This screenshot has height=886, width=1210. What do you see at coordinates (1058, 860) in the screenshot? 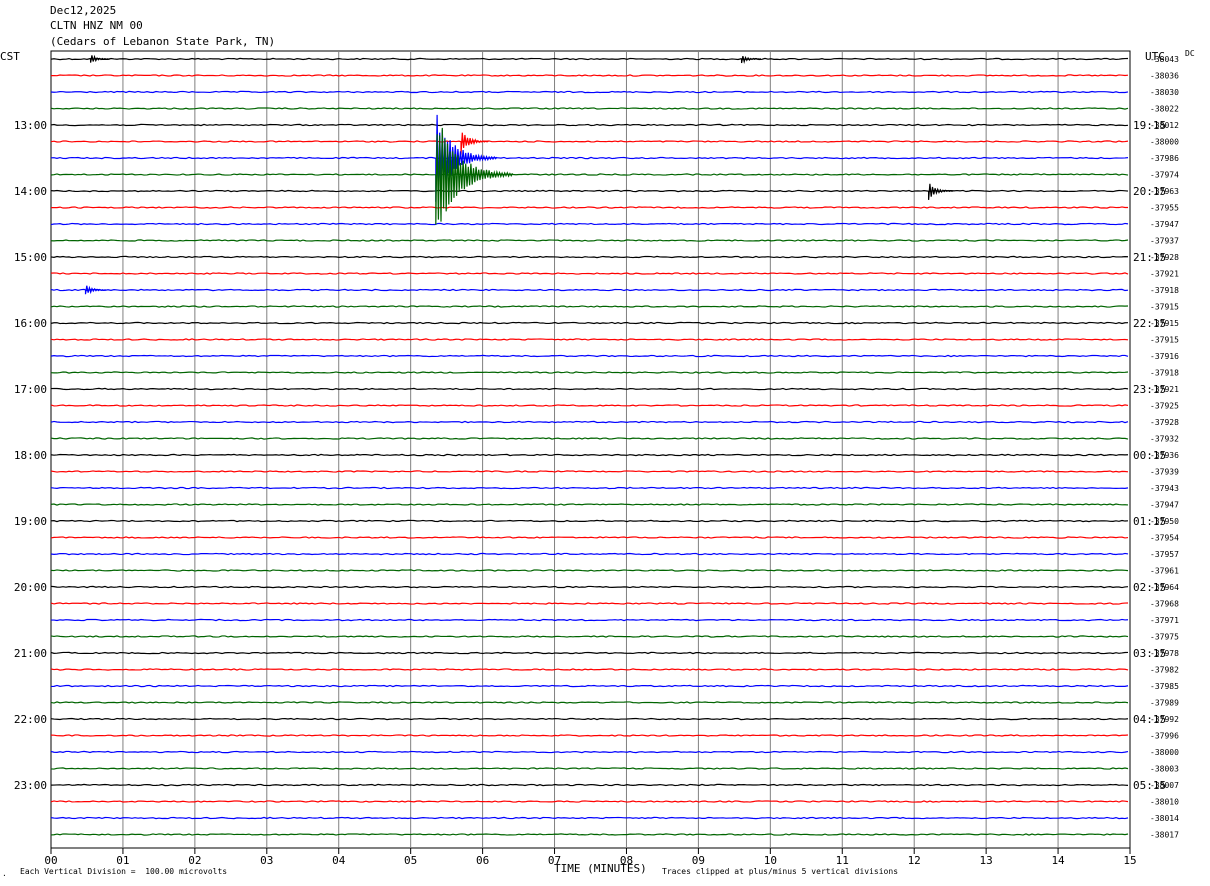
I see `x-tick-label: 14` at bounding box center [1058, 860].